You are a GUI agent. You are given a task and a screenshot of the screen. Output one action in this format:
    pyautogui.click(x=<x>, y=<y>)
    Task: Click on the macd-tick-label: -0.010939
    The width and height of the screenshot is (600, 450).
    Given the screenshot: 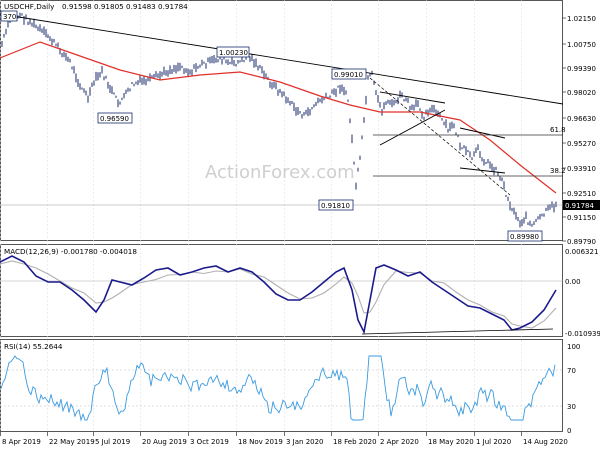 What is the action you would take?
    pyautogui.click(x=582, y=334)
    